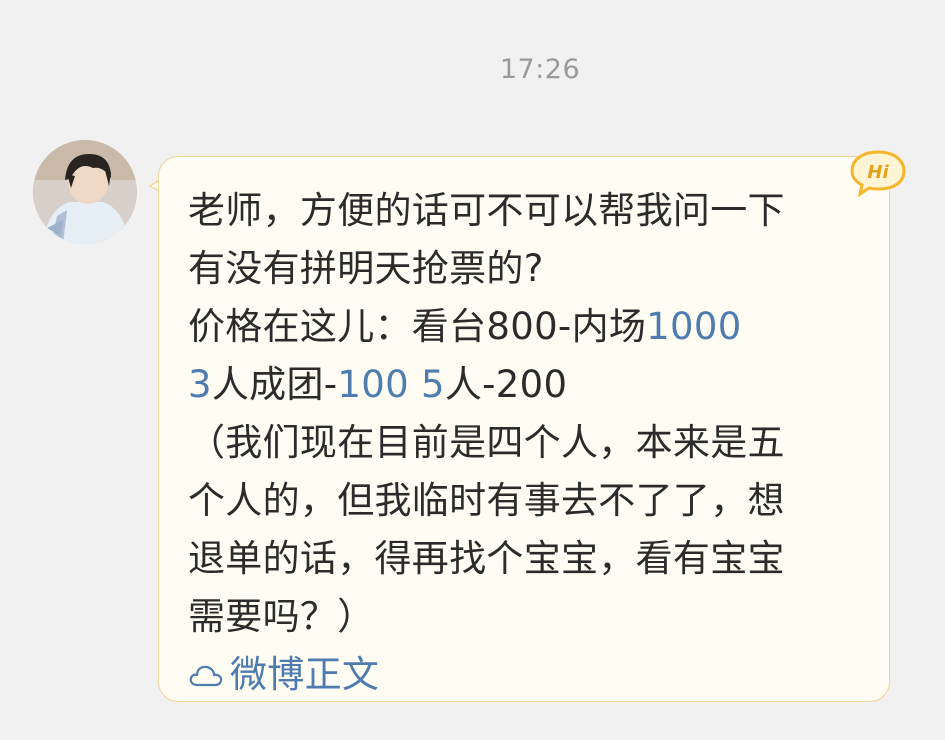  Describe the element at coordinates (506, 384) in the screenshot. I see `price-text: 人-200` at that location.